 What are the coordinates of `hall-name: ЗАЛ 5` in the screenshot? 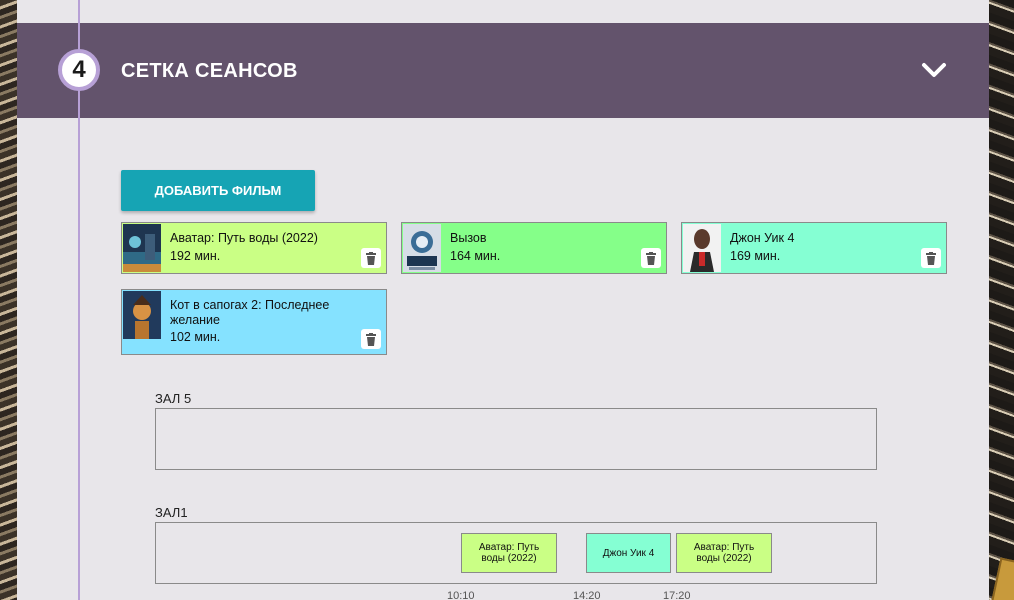 It's located at (173, 398).